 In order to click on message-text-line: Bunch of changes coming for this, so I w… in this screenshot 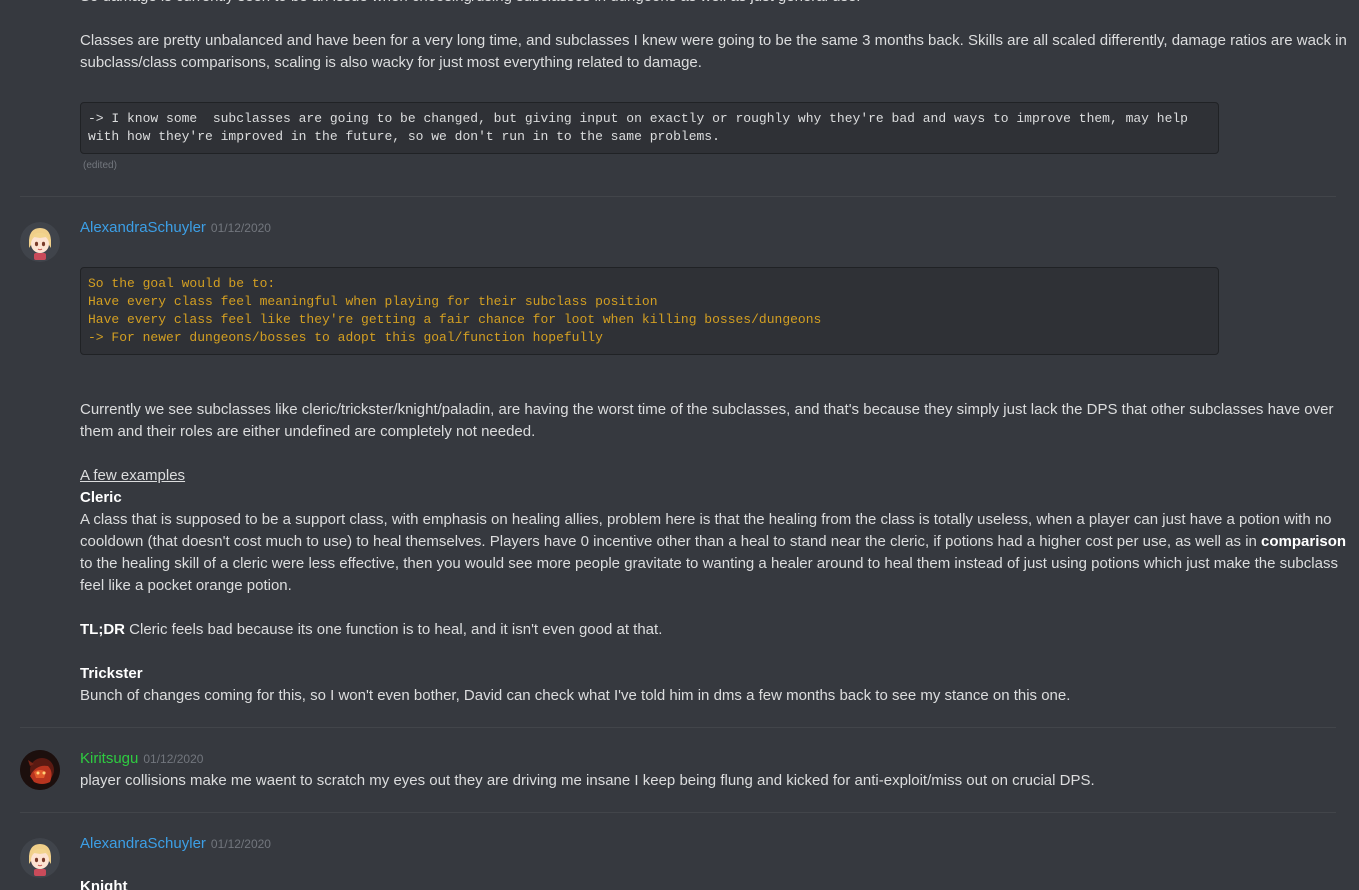, I will do `click(575, 695)`.